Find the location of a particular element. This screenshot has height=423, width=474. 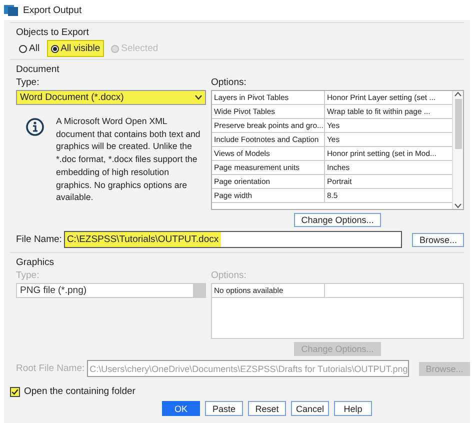

file-path-text: C:\EZSPSS\Tutorials\OUTPUT.docx is located at coordinates (142, 239).